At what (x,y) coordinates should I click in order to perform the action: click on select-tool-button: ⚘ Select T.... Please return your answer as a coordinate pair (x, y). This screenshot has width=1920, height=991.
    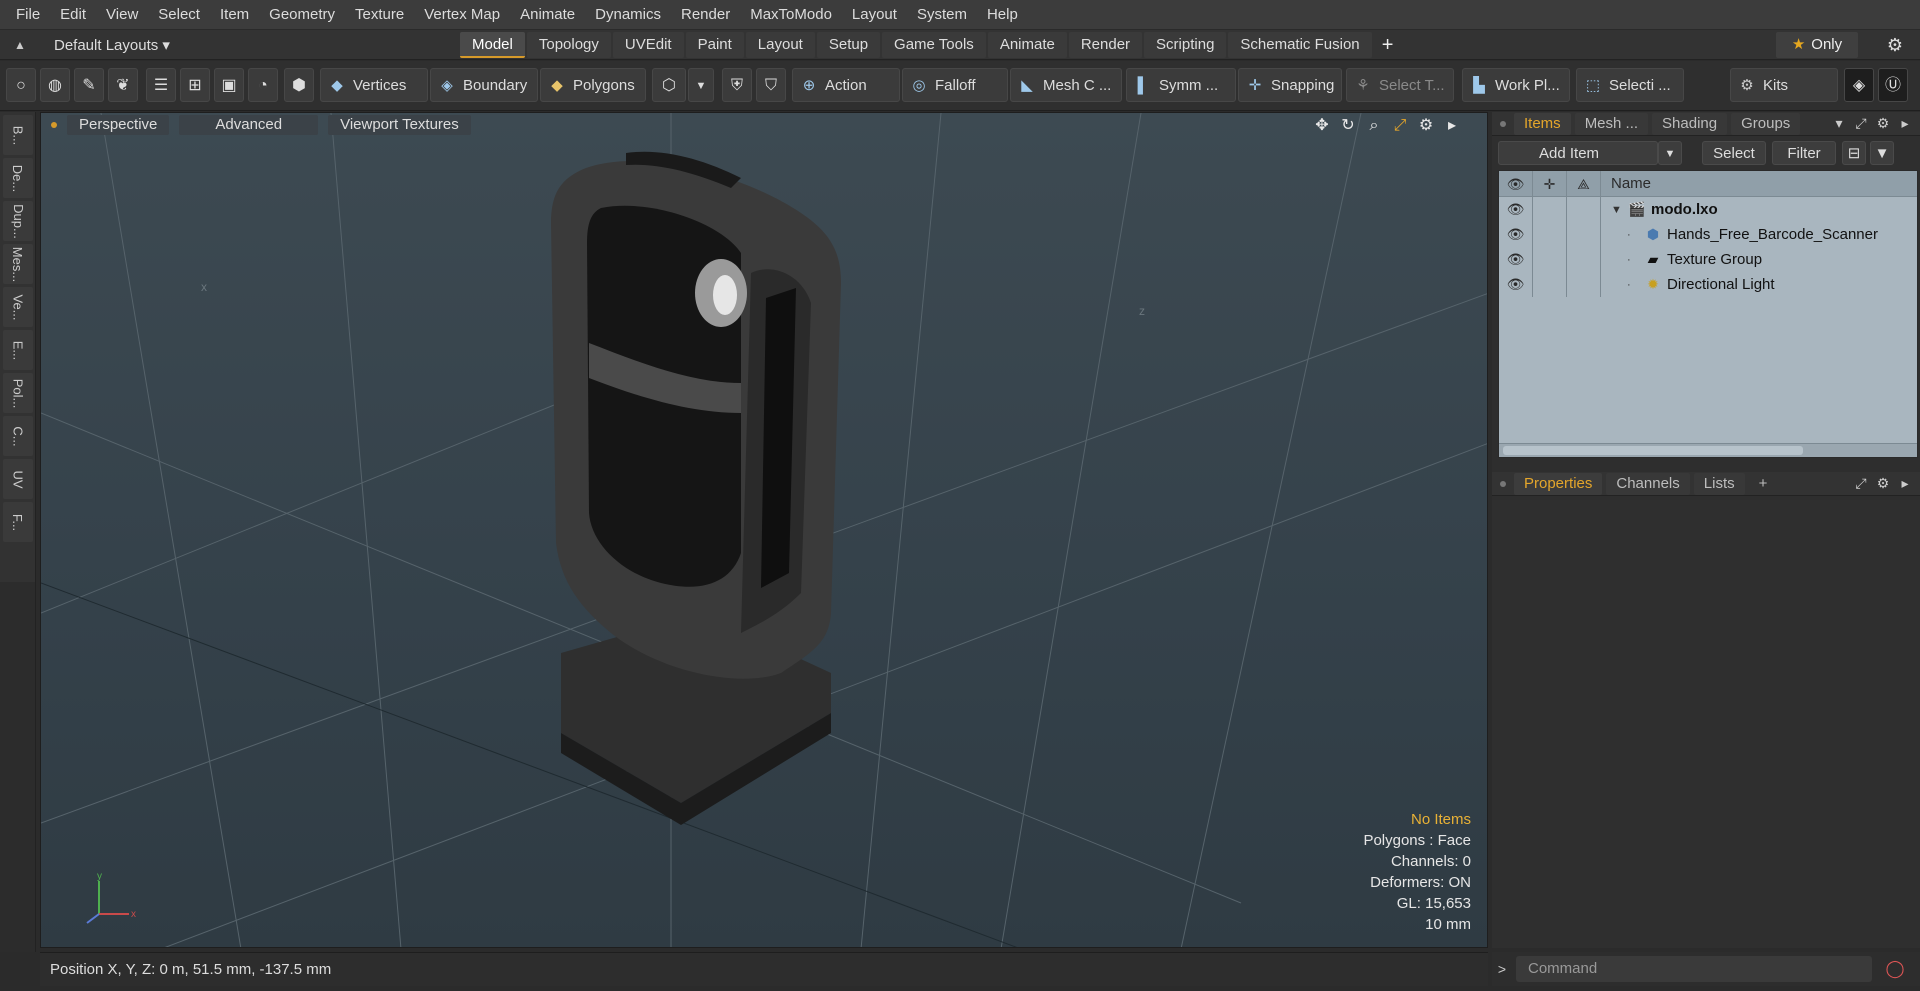
    Looking at the image, I should click on (1400, 85).